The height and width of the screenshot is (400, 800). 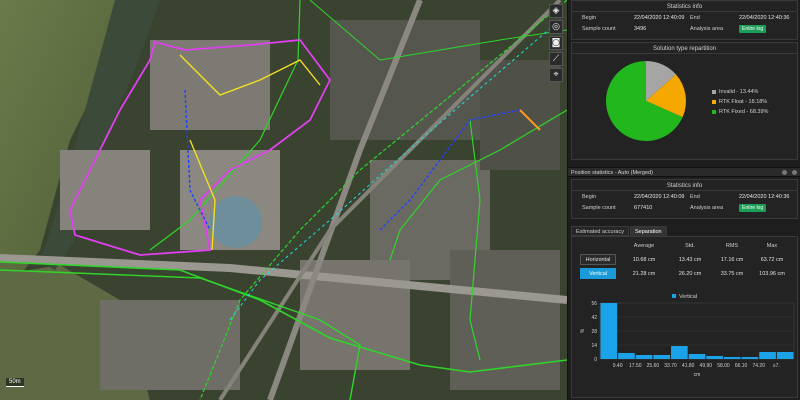 I want to click on y-tick-label: 42, so click(x=594, y=318).